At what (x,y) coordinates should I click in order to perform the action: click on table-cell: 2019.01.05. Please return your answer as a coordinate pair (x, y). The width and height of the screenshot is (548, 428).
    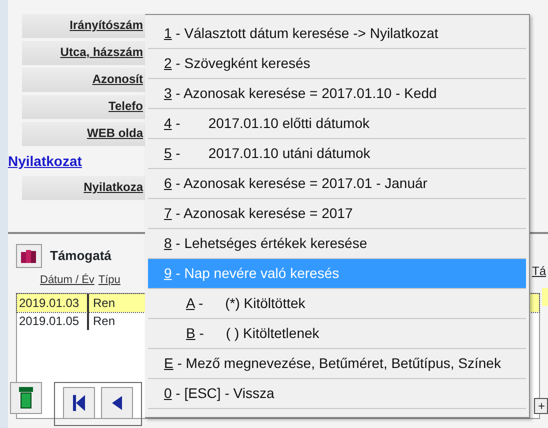
    Looking at the image, I should click on (53, 321).